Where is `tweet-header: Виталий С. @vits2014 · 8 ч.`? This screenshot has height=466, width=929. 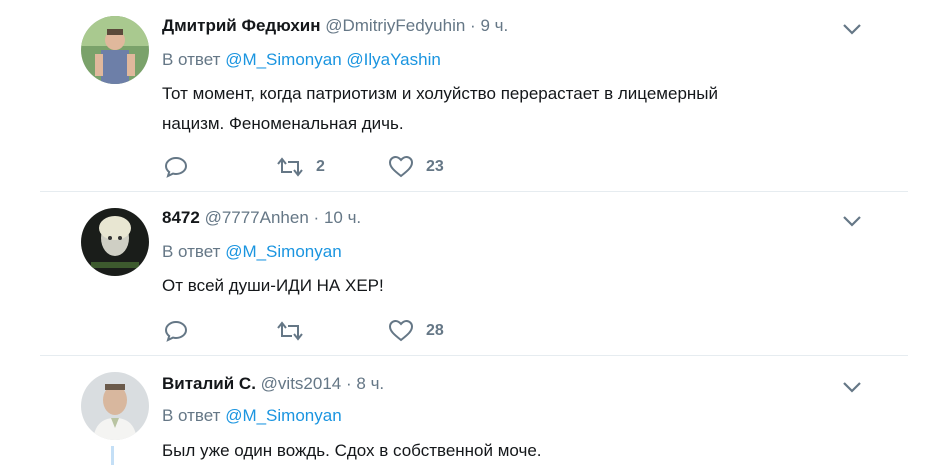
tweet-header: Виталий С. @vits2014 · 8 ч. is located at coordinates (273, 384).